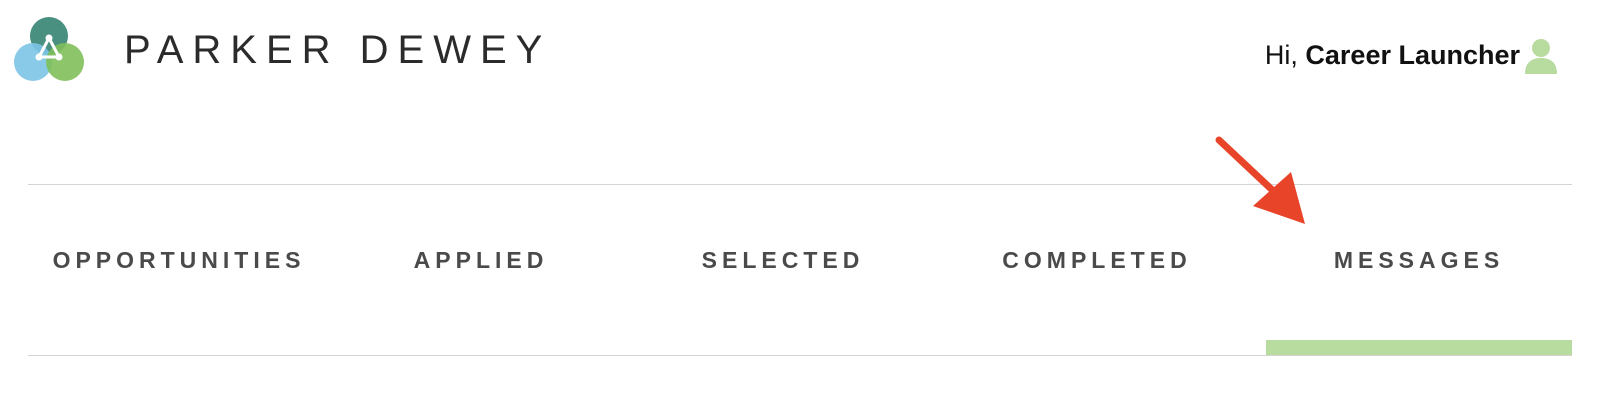 The width and height of the screenshot is (1600, 406). Describe the element at coordinates (1260, 180) in the screenshot. I see `red-arrow-icon` at that location.